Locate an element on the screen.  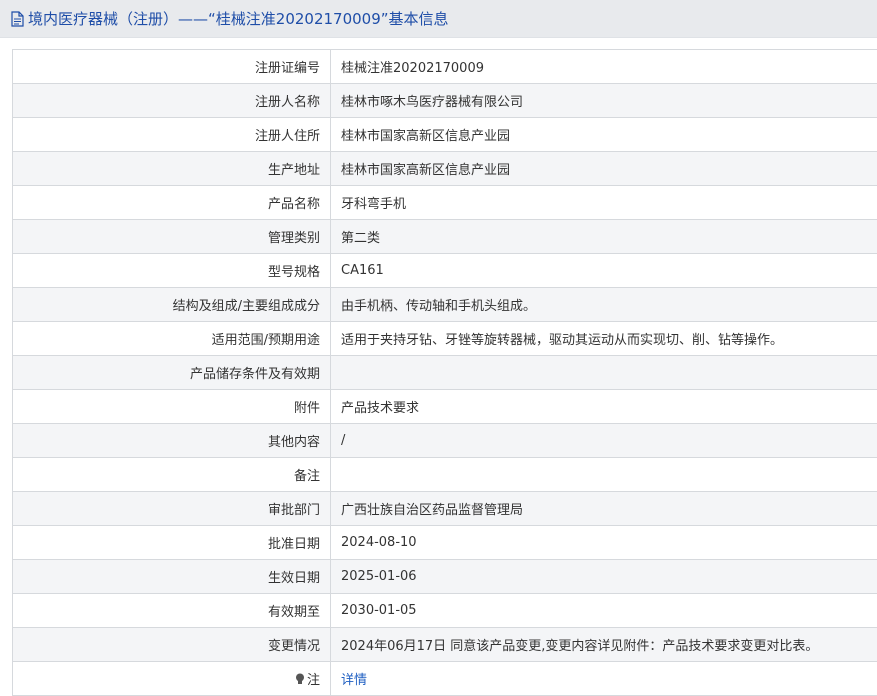
field-label: 变更情况 is located at coordinates (172, 645).